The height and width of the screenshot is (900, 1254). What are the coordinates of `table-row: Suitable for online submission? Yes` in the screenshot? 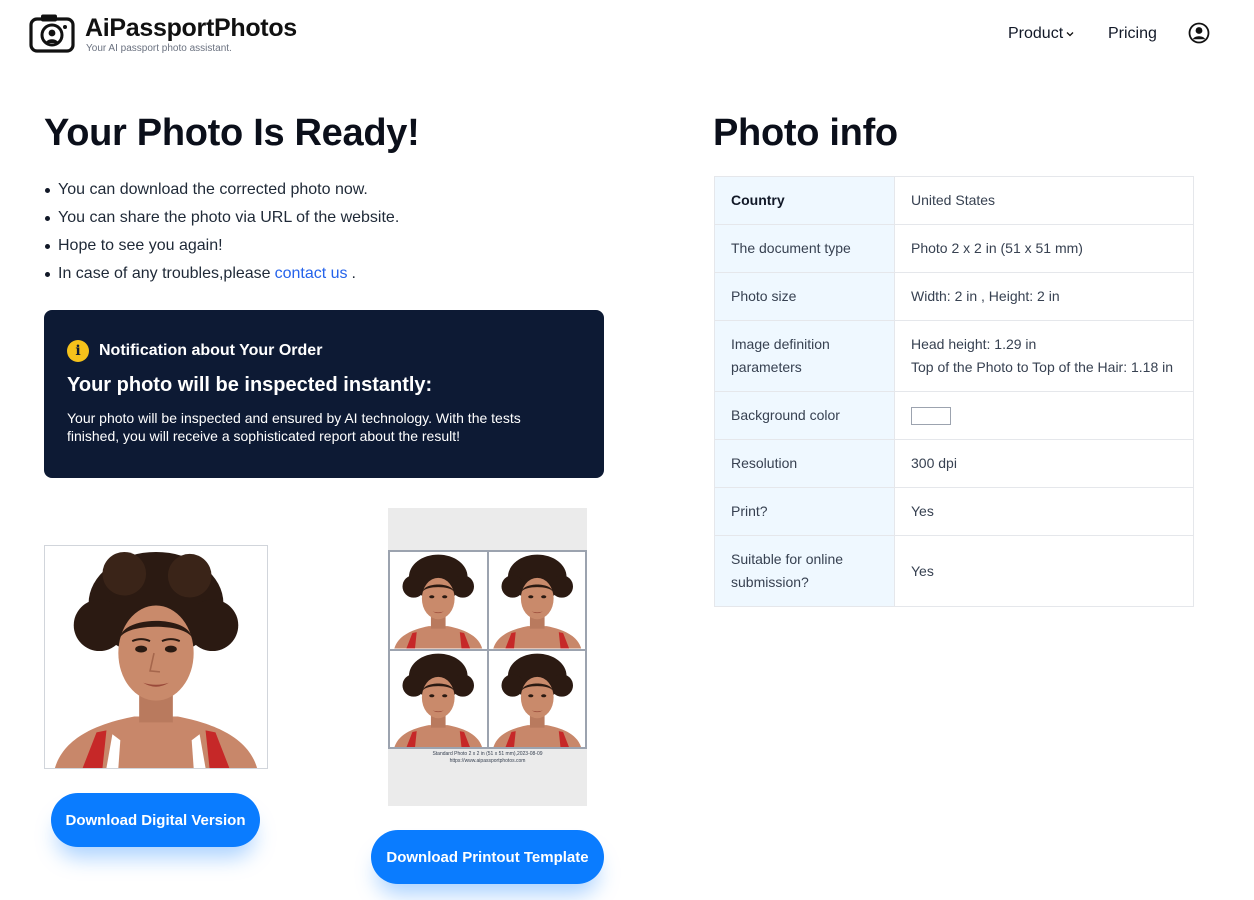 It's located at (954, 571).